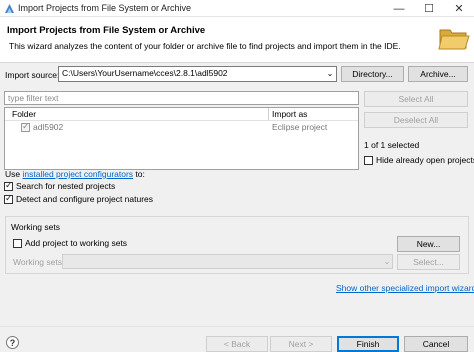 The width and height of the screenshot is (474, 352). I want to click on add-to-working-sets-label: Add project to working sets, so click(76, 243).